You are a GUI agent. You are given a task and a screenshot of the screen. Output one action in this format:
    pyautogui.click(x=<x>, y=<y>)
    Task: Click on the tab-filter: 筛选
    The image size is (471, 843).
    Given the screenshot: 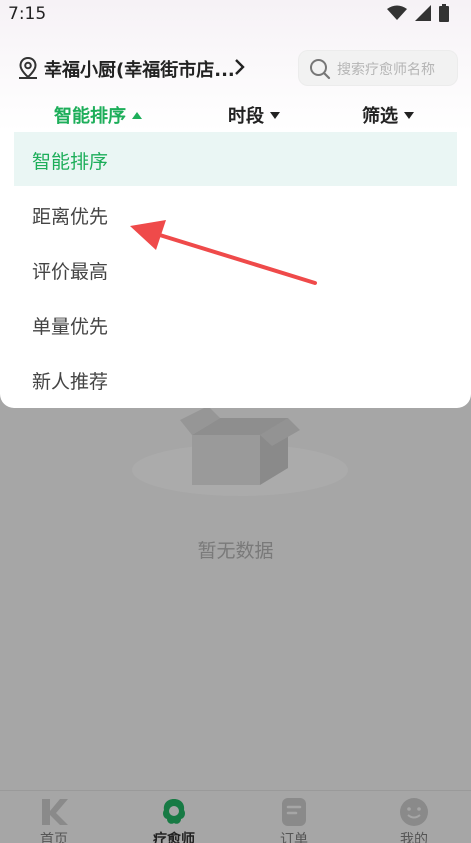 What is the action you would take?
    pyautogui.click(x=388, y=115)
    